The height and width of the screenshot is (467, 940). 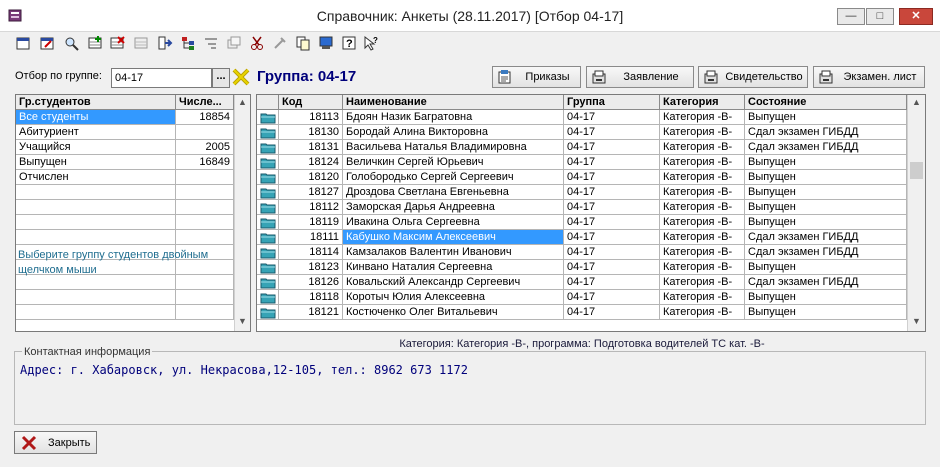 I want to click on student-code-cell: 18126, so click(x=311, y=282).